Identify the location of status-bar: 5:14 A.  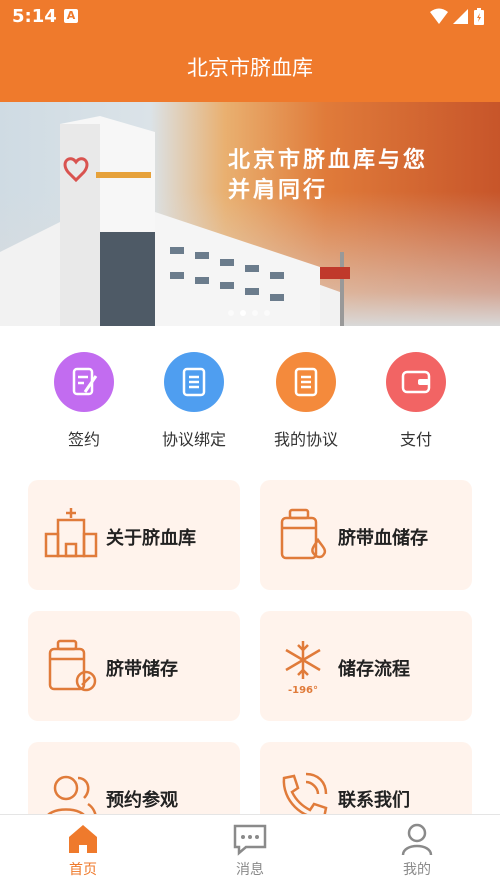
(250, 17).